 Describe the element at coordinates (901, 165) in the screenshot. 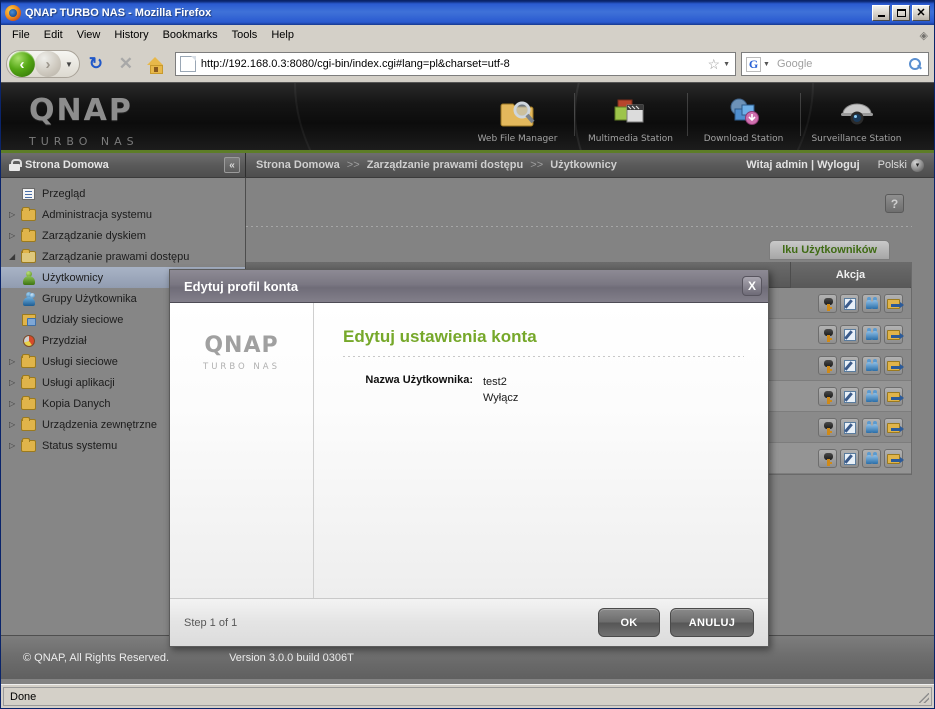

I see `language-selector: Polski ▾` at that location.